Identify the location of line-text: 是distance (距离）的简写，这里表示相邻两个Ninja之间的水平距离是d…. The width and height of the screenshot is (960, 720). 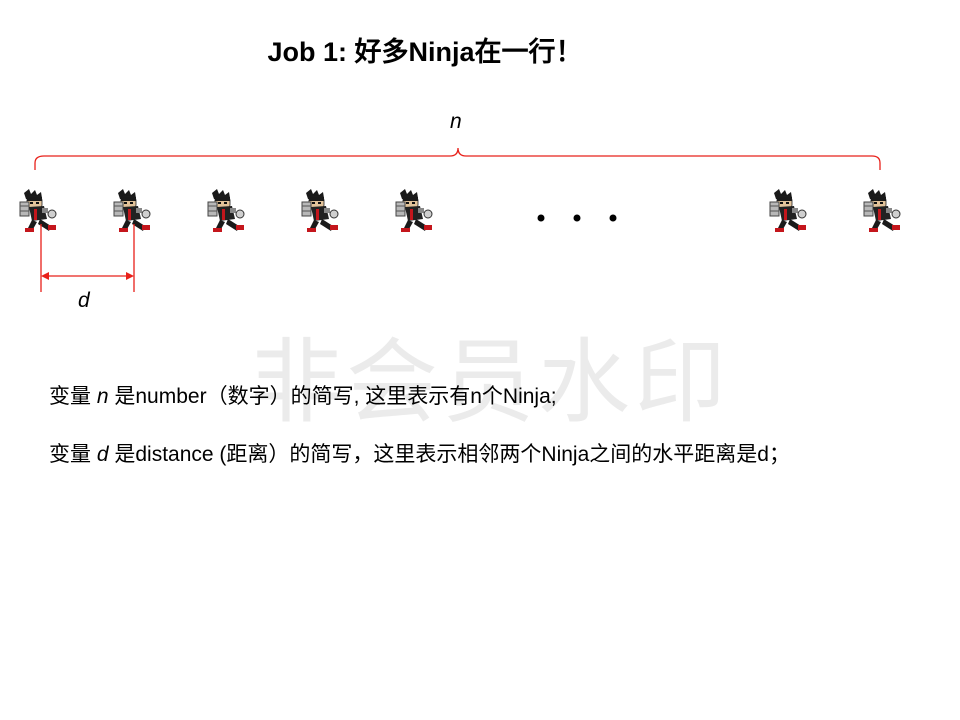
(449, 454).